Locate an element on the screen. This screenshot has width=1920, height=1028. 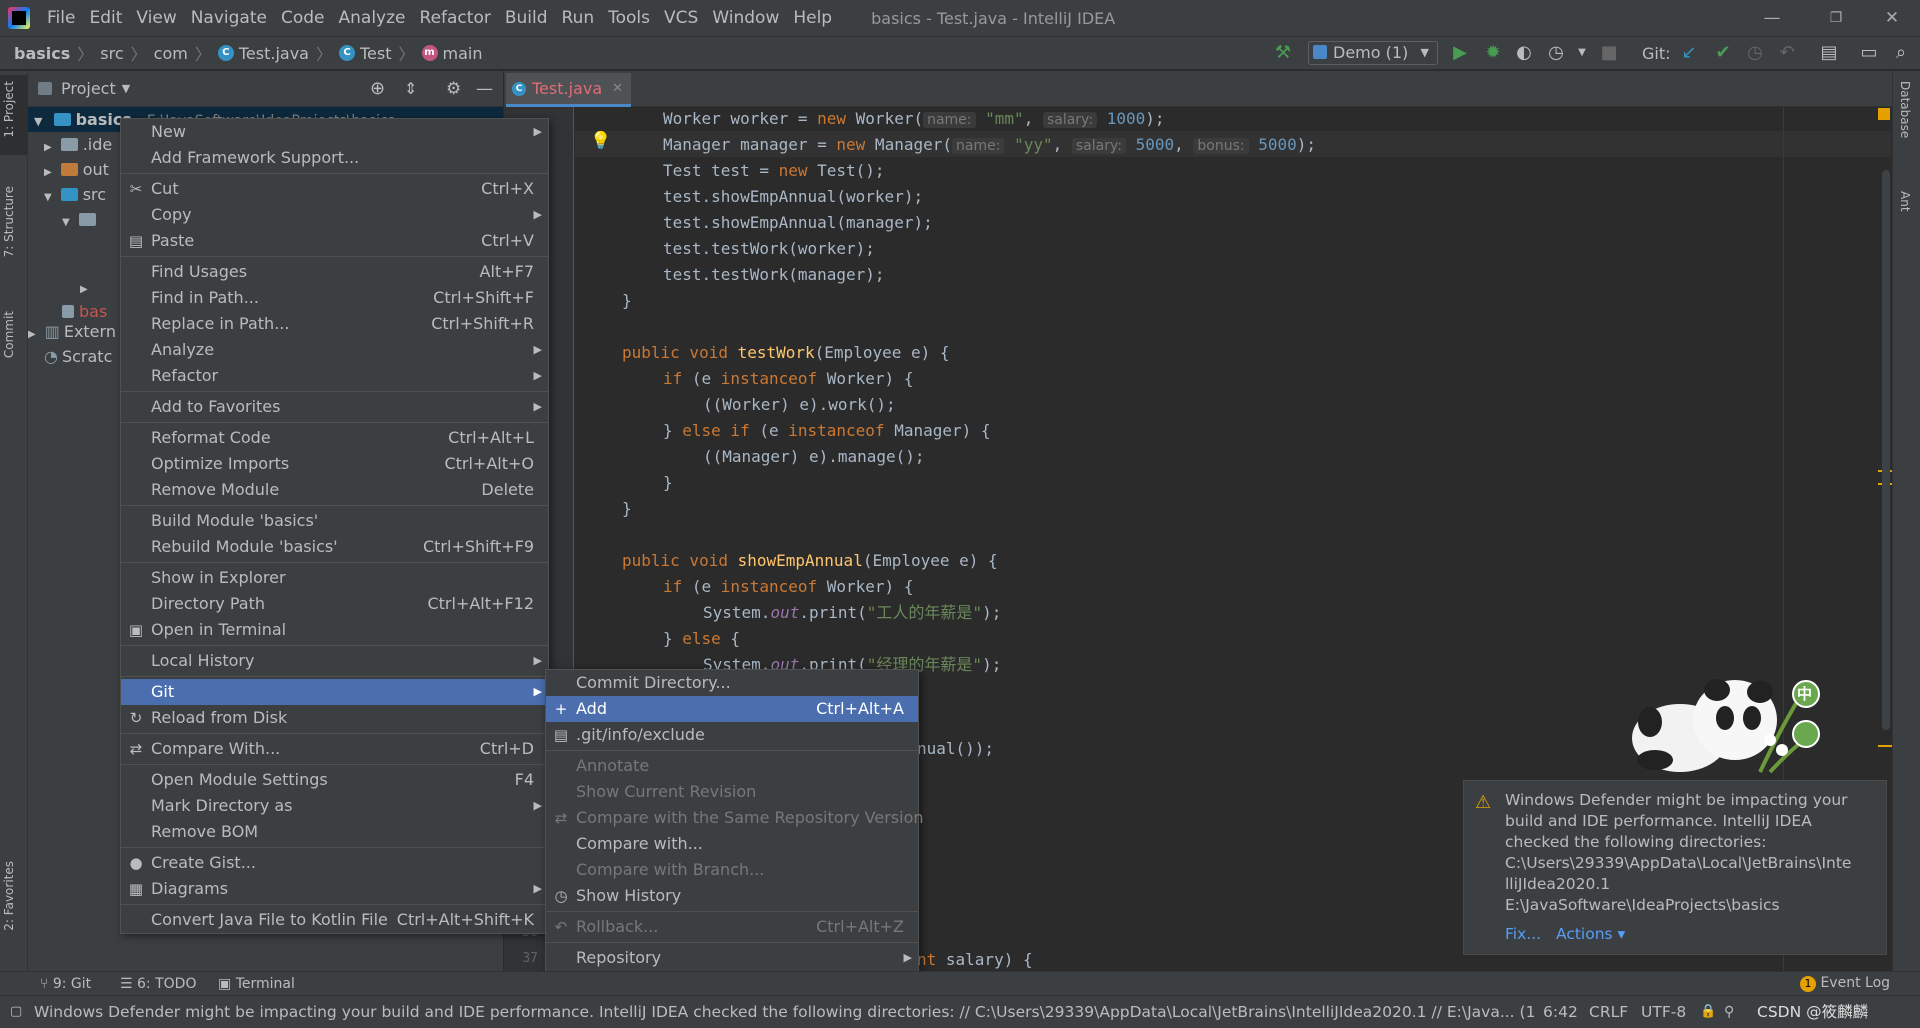
menu-item-annotate: Annotate is located at coordinates (732, 766).